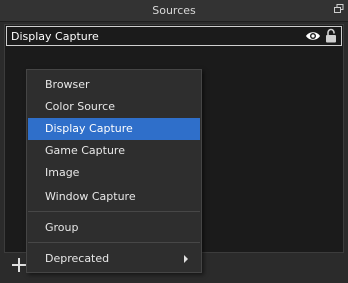 Image resolution: width=348 pixels, height=283 pixels. Describe the element at coordinates (186, 259) in the screenshot. I see `chevron-right-icon` at that location.